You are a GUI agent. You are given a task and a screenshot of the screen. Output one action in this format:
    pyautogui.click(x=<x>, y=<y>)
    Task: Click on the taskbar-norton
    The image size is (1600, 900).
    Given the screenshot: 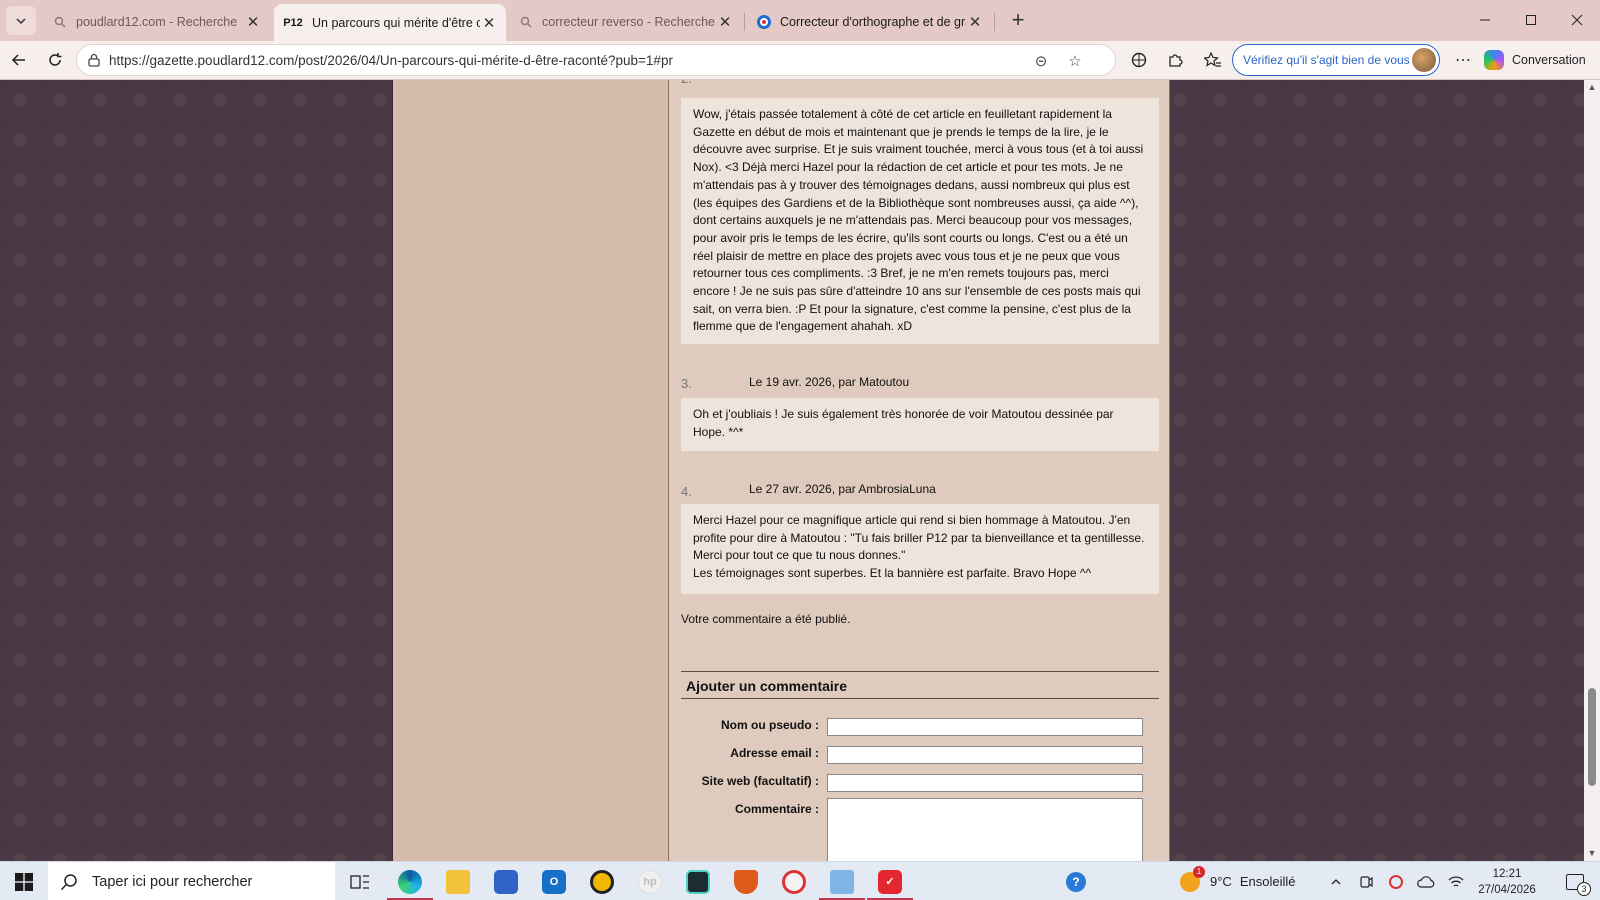 What is the action you would take?
    pyautogui.click(x=602, y=881)
    